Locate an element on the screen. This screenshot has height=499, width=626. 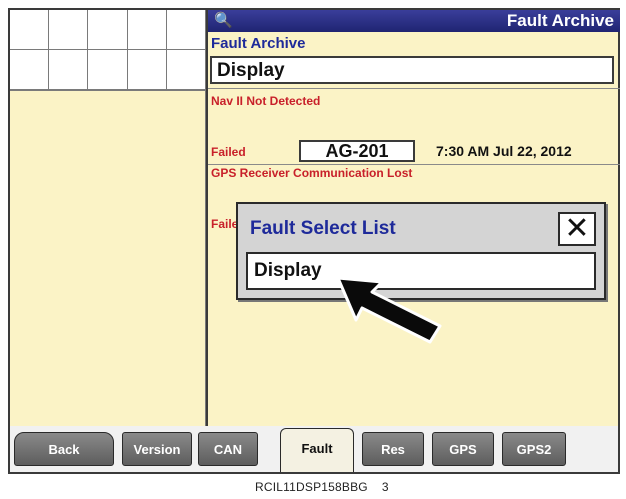
fault-status: Failed is located at coordinates (228, 152).